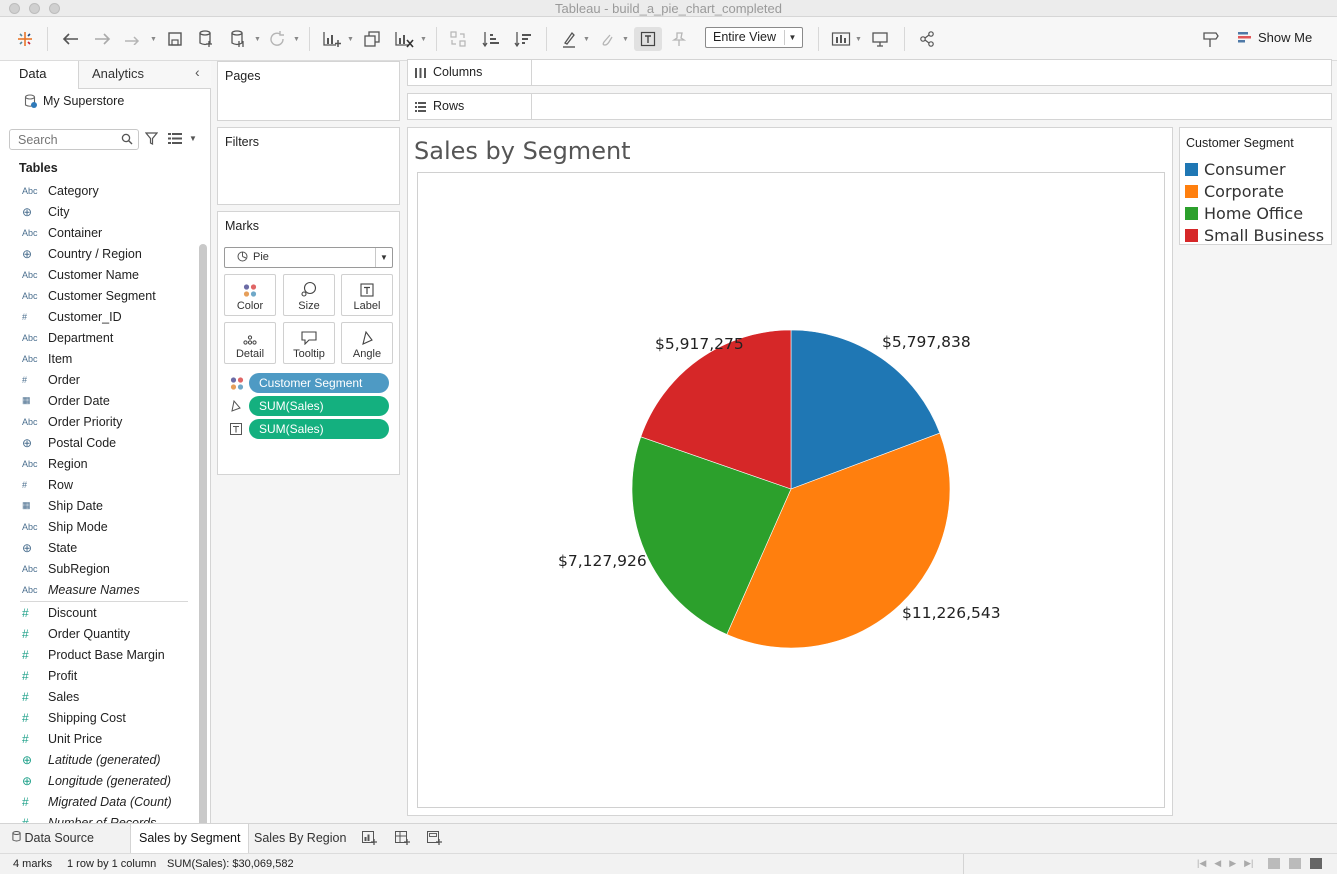 This screenshot has width=1337, height=874. What do you see at coordinates (277, 39) in the screenshot?
I see `refresh-icon` at bounding box center [277, 39].